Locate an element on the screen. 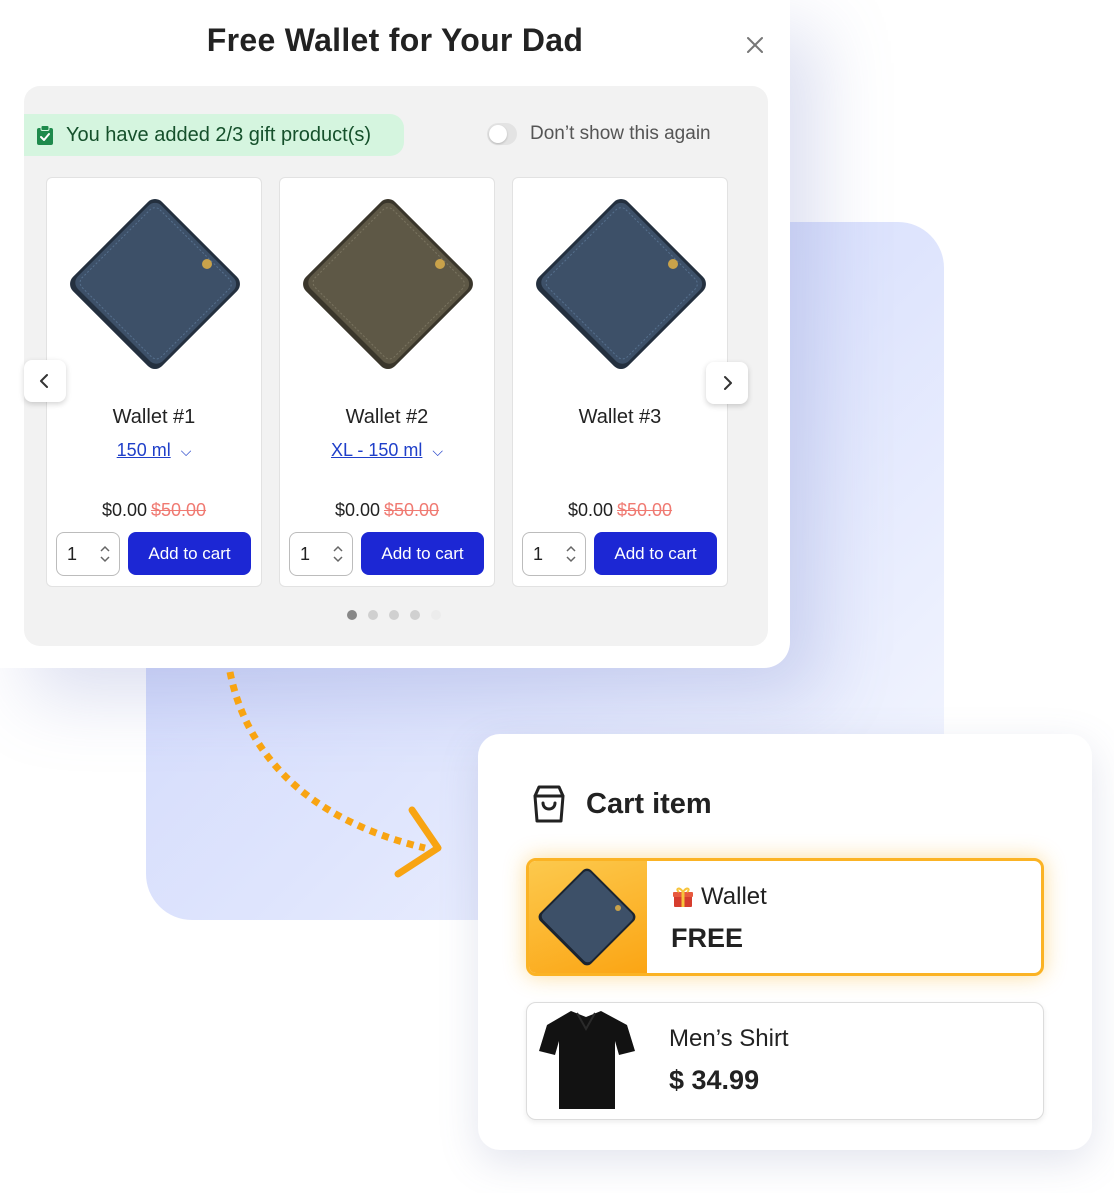 This screenshot has height=1193, width=1114. cart-item-name: Wallet is located at coordinates (719, 897).